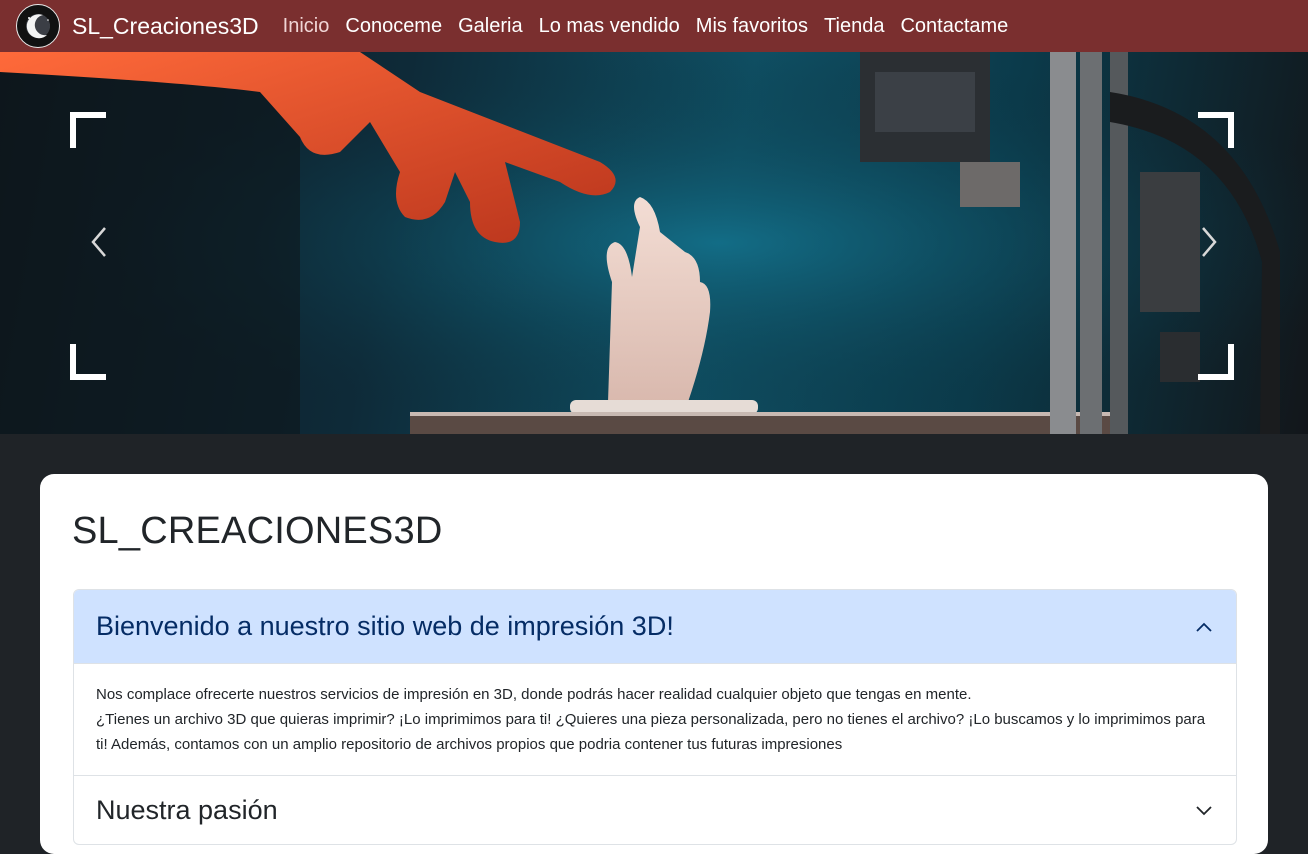 The height and width of the screenshot is (854, 1308). I want to click on chevron-down-icon, so click(1204, 811).